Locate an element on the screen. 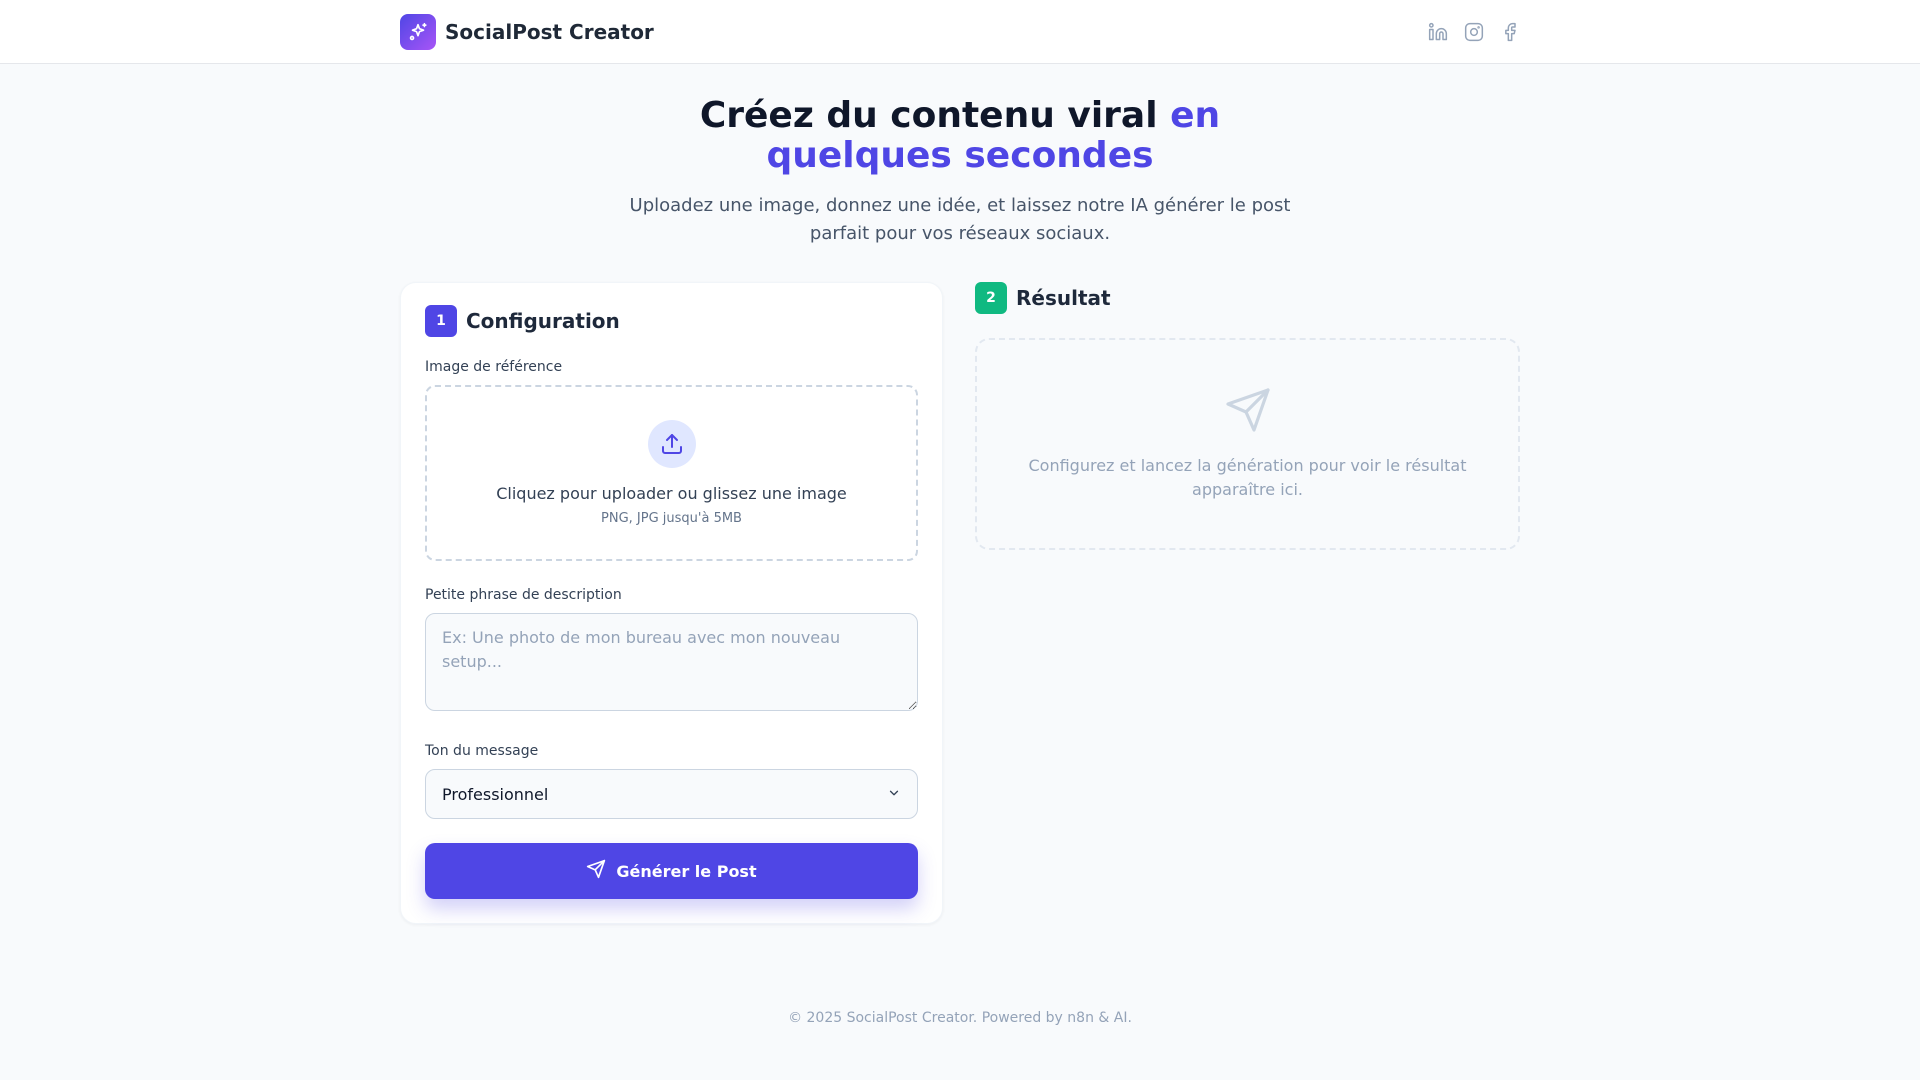 The height and width of the screenshot is (1080, 1920). header-inner: SocialPost Creator is located at coordinates (960, 32).